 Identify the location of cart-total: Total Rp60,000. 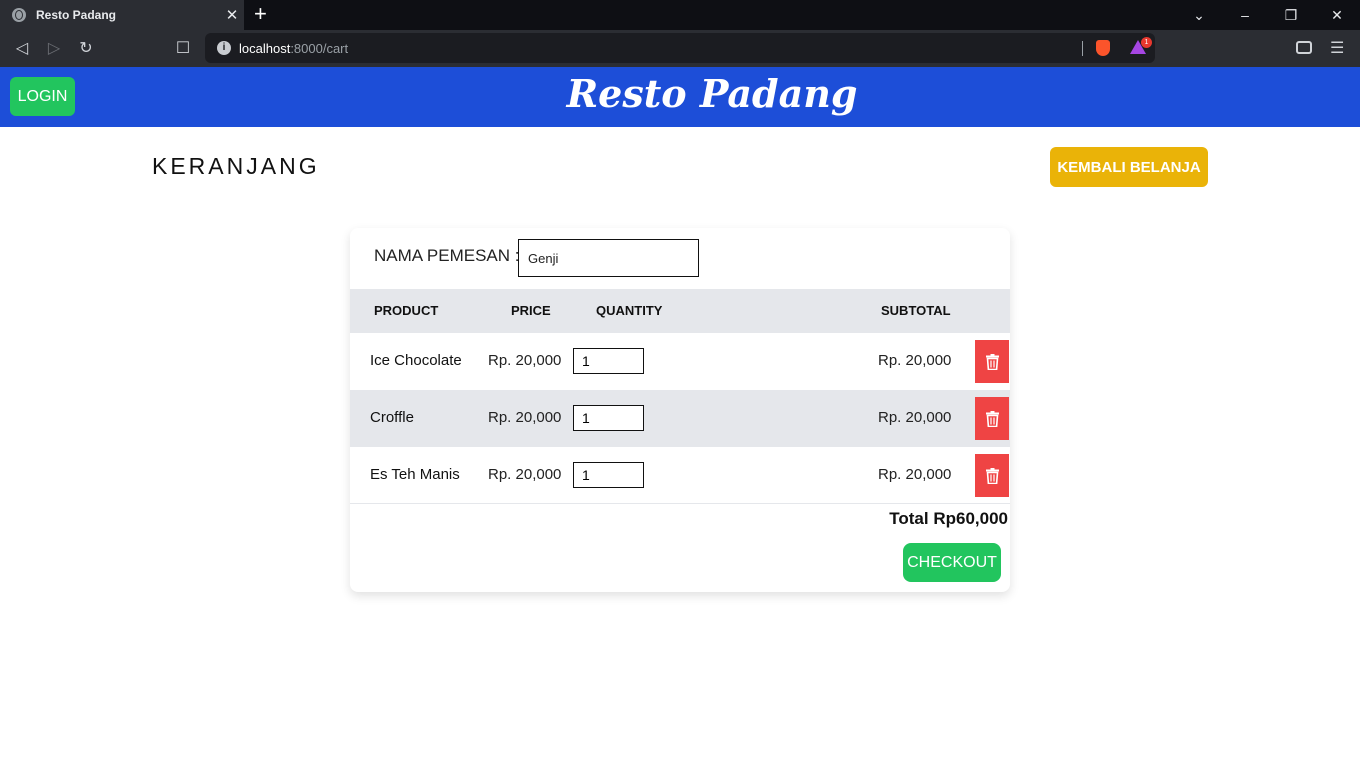
(948, 518).